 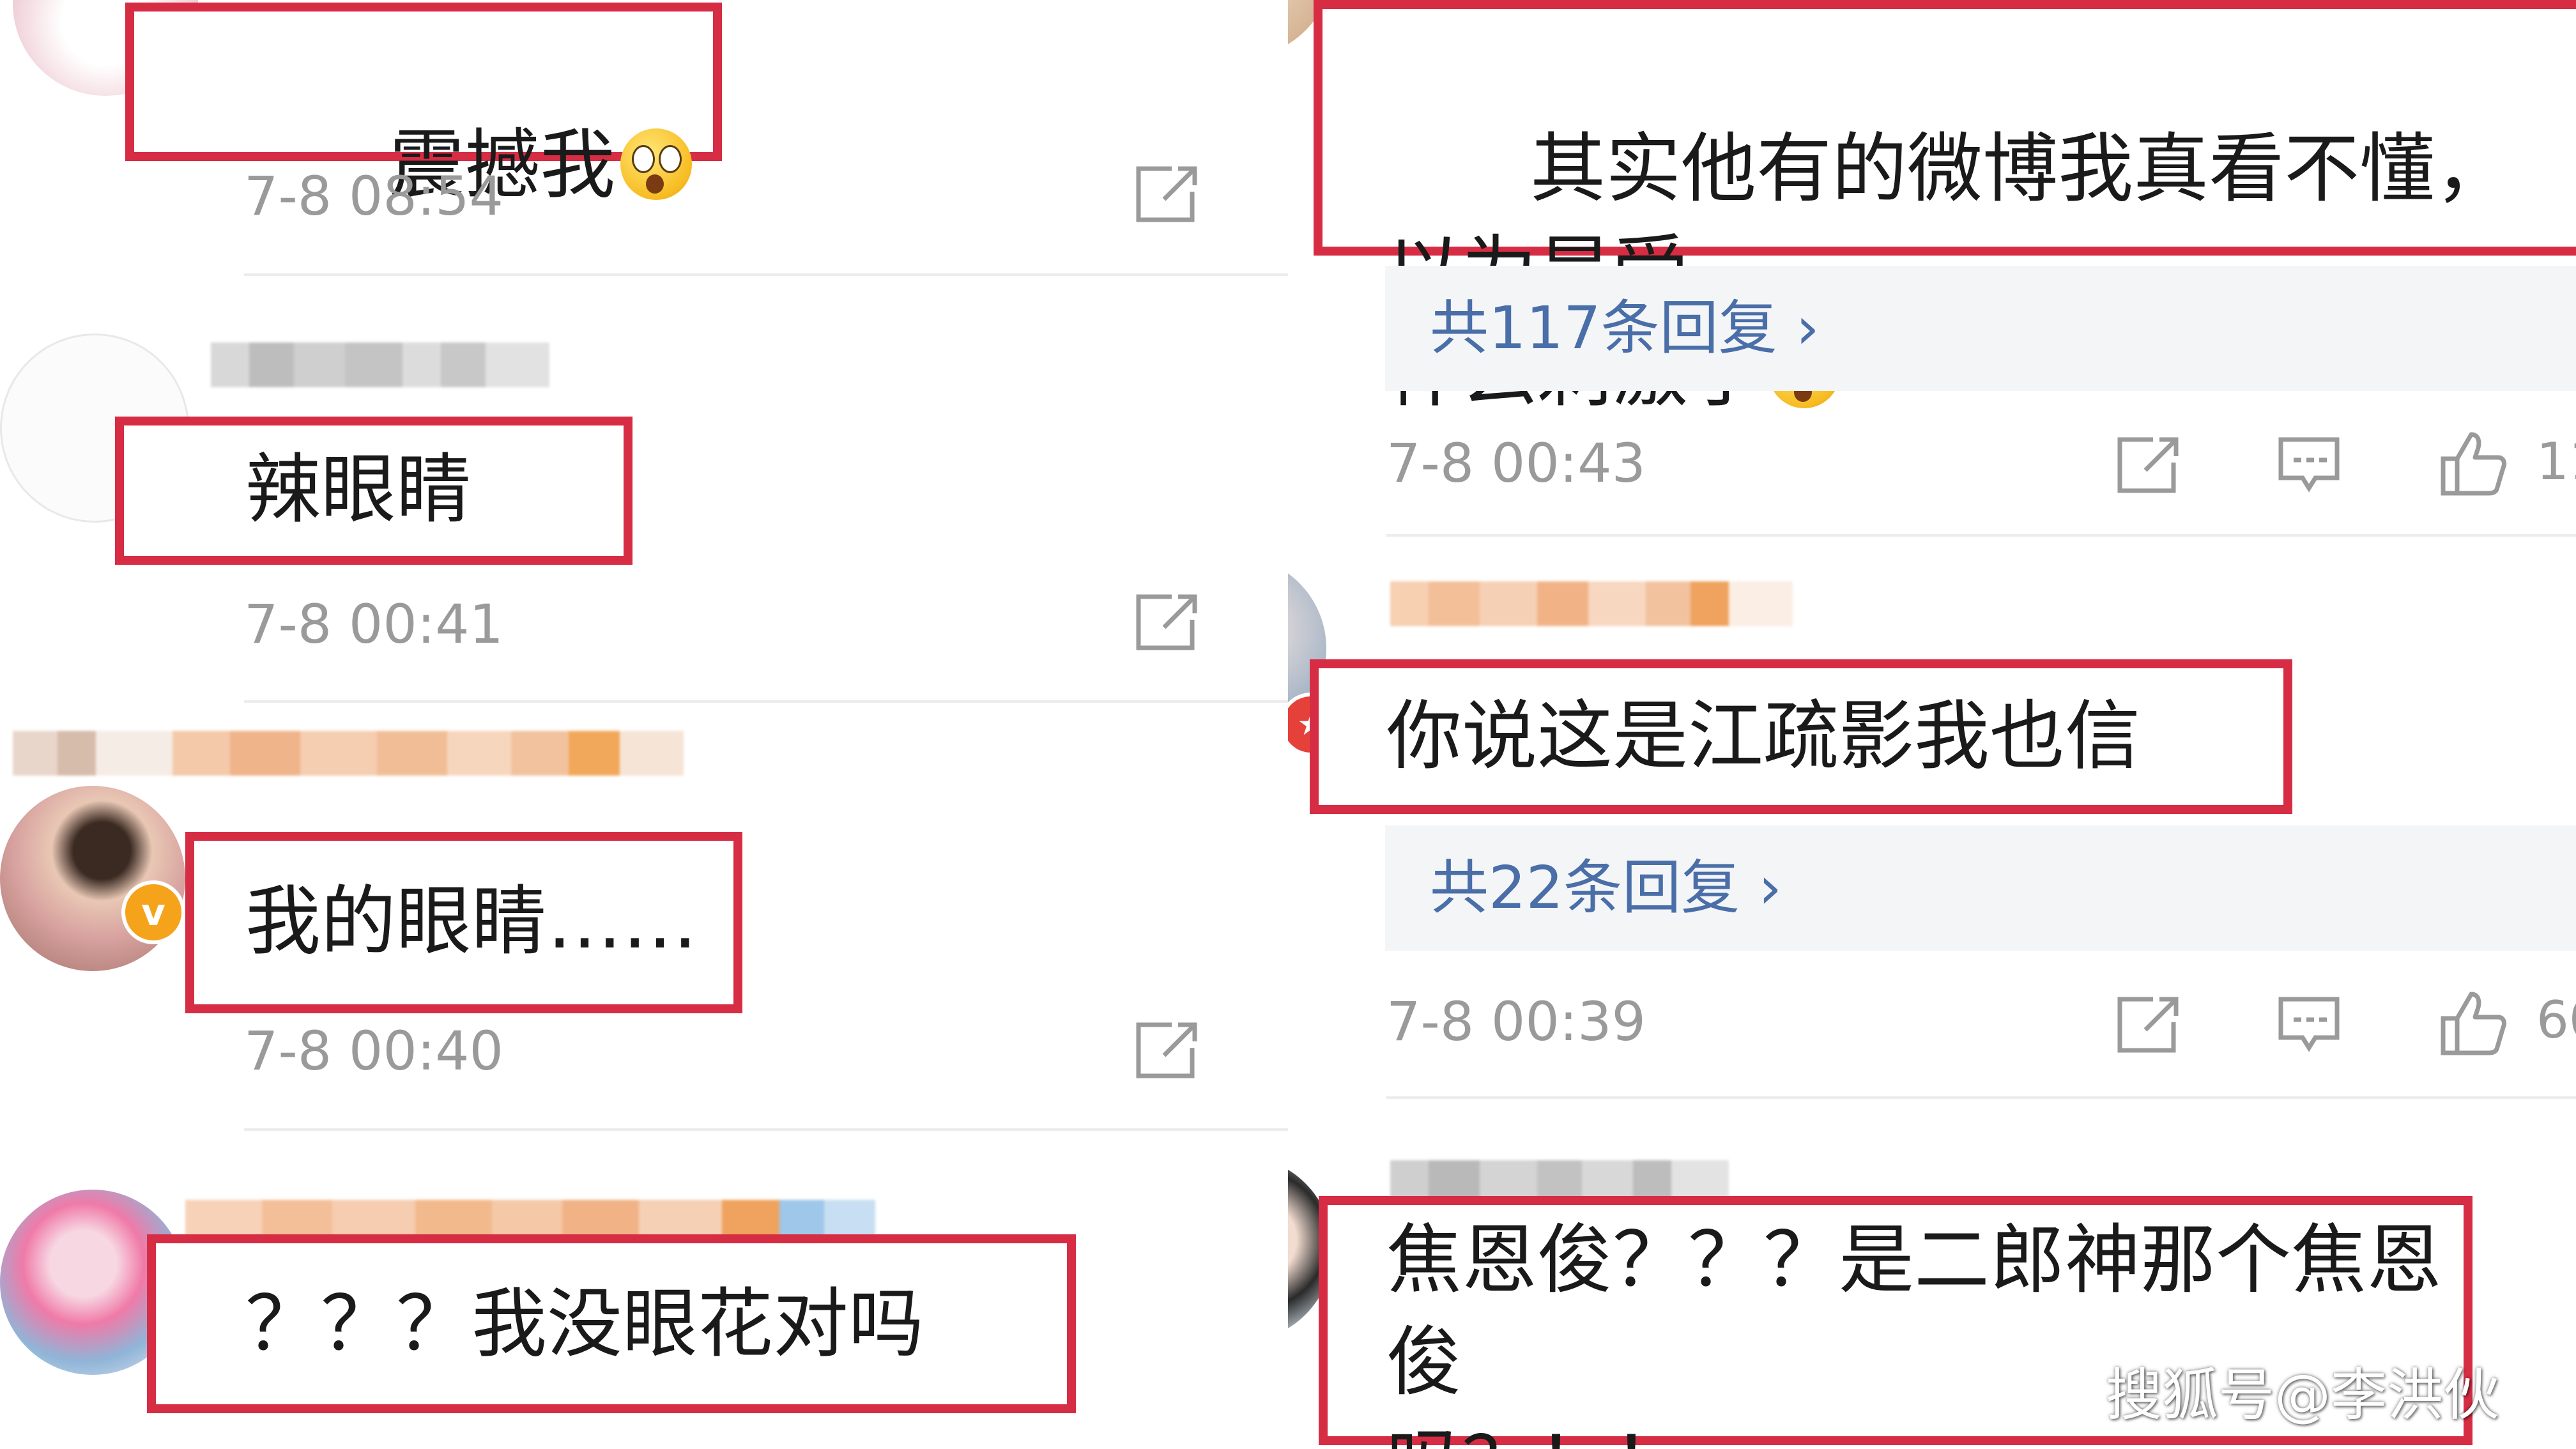 I want to click on like-count: 60, so click(x=2556, y=1020).